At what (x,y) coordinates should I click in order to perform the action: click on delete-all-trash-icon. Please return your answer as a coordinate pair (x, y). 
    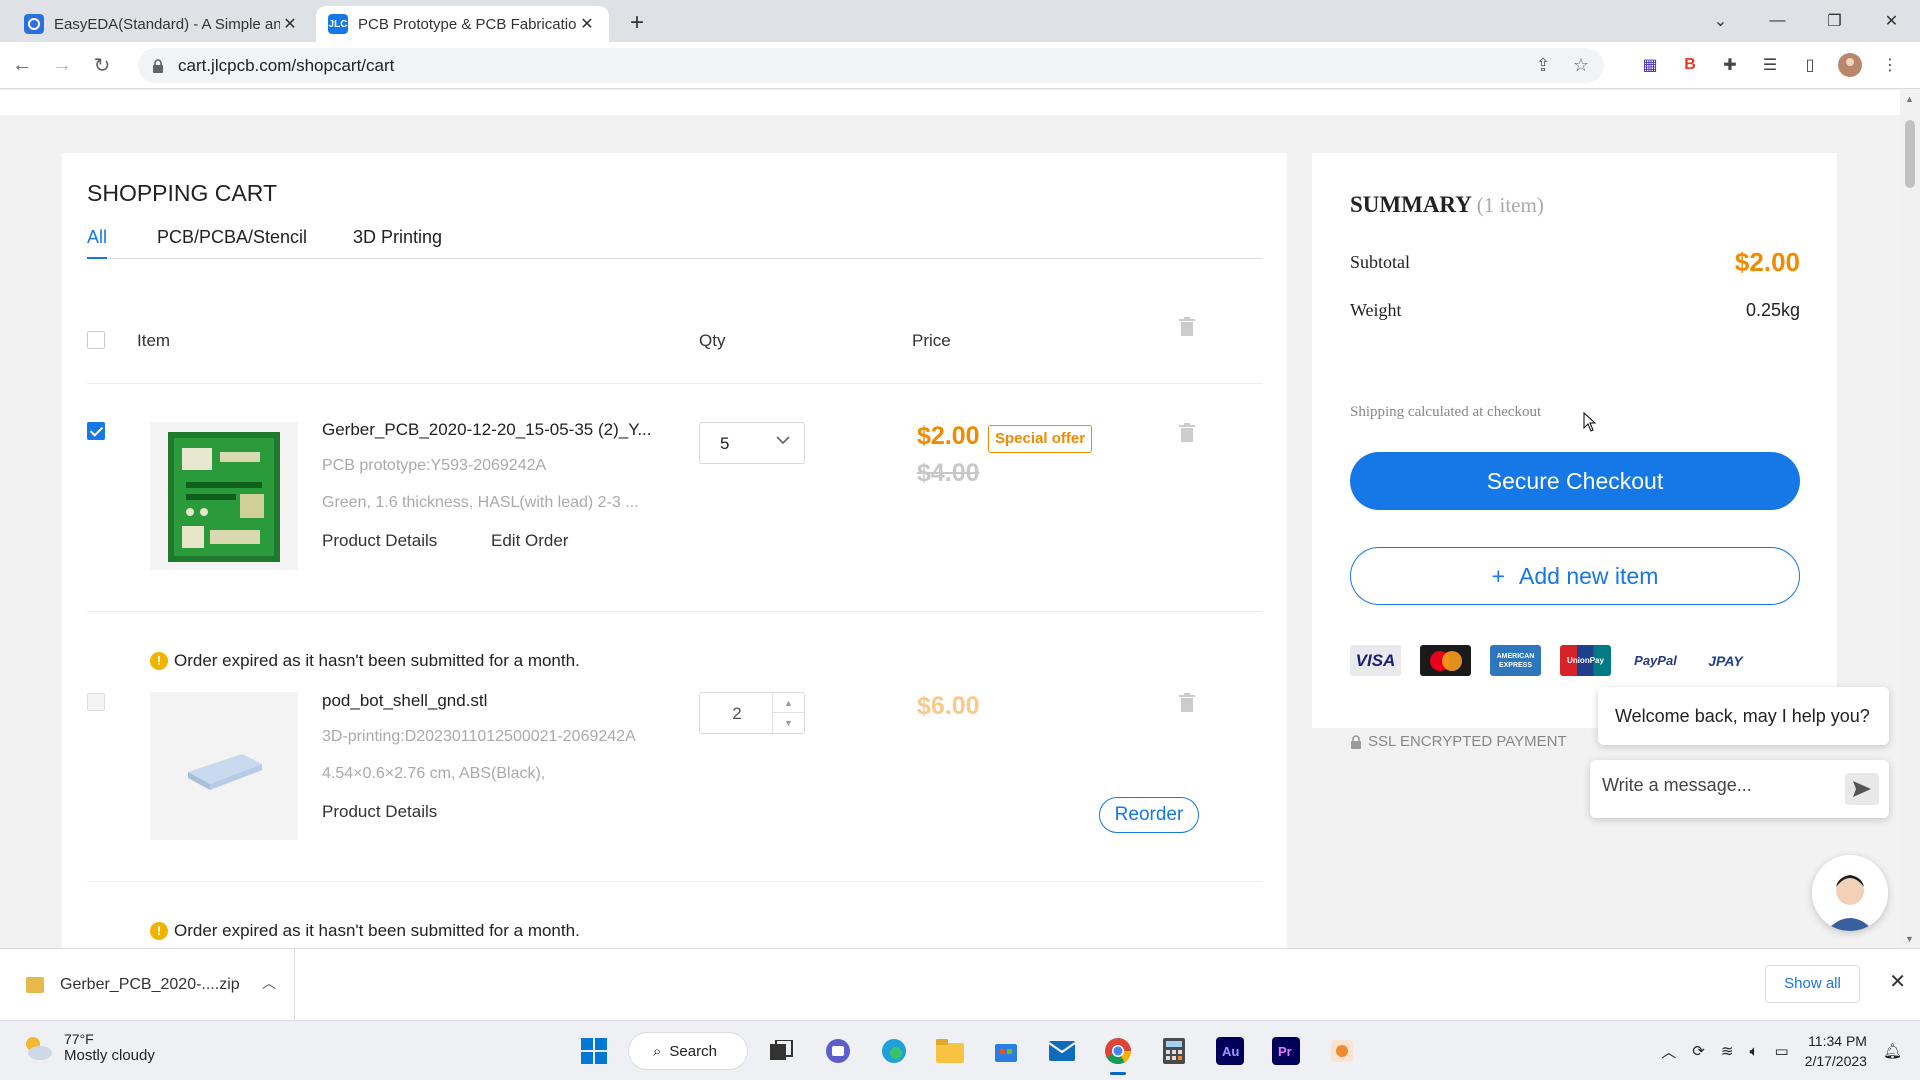
    Looking at the image, I should click on (1187, 327).